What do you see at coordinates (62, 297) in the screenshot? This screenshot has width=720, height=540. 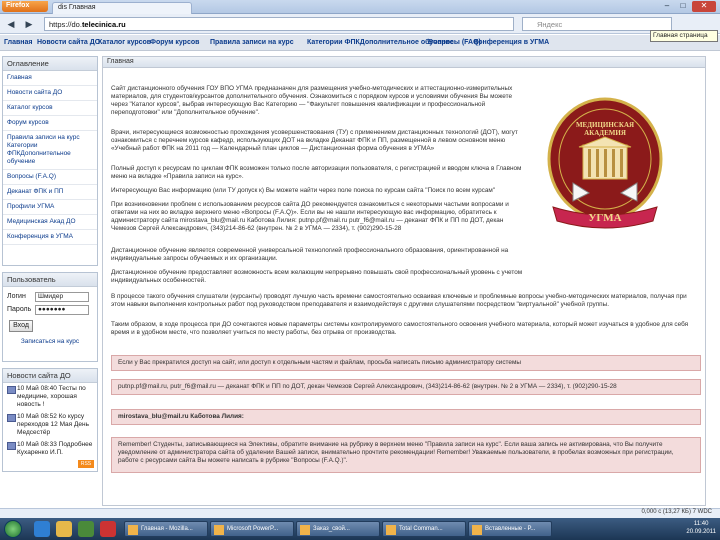 I see `login-field: Шмидер` at bounding box center [62, 297].